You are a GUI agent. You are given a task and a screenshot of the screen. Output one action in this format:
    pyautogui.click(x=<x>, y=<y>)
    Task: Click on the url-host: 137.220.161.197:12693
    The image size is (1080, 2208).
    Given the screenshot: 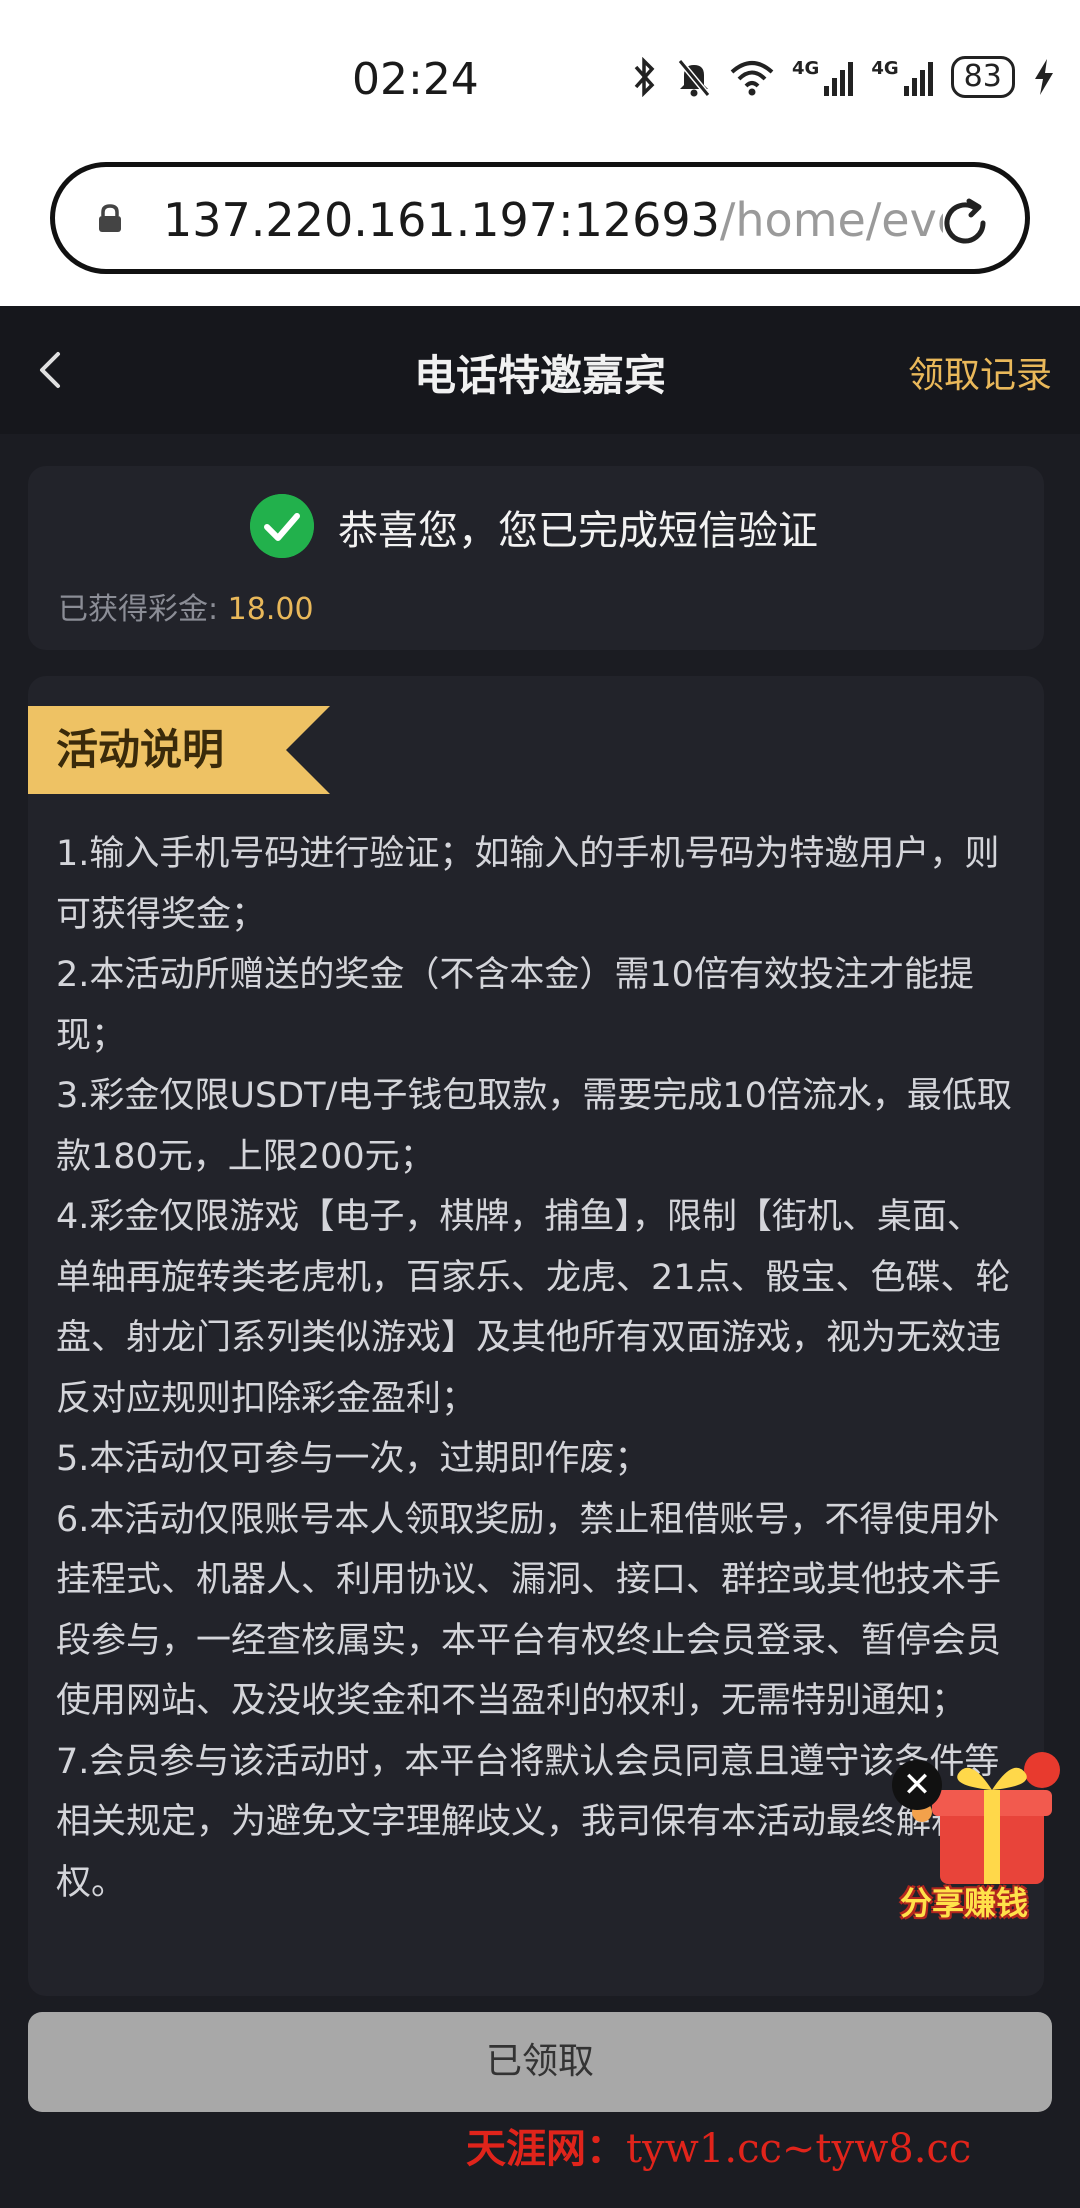 What is the action you would take?
    pyautogui.click(x=441, y=220)
    